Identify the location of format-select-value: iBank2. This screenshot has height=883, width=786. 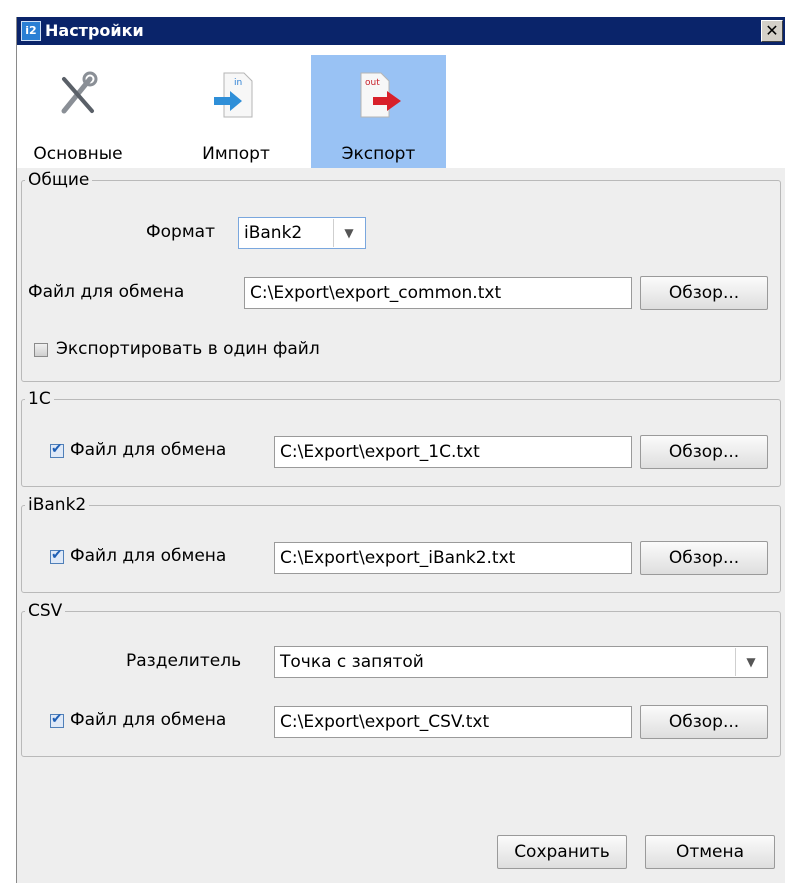
(273, 233).